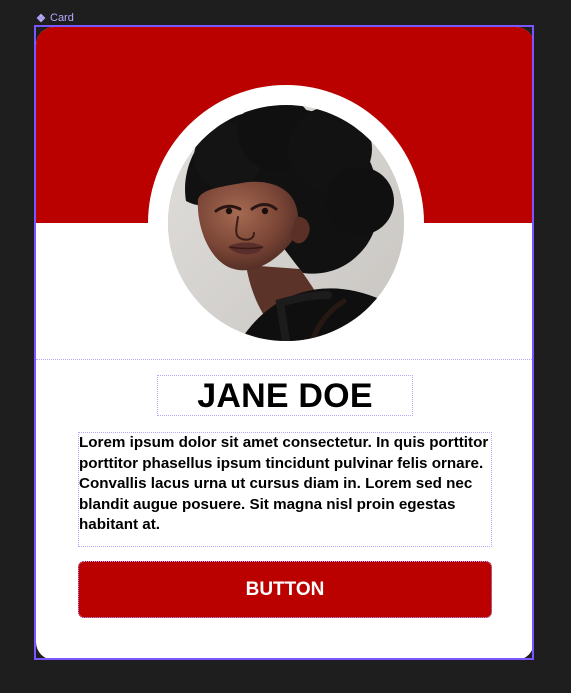 This screenshot has height=693, width=571. I want to click on avatar-image, so click(286, 223).